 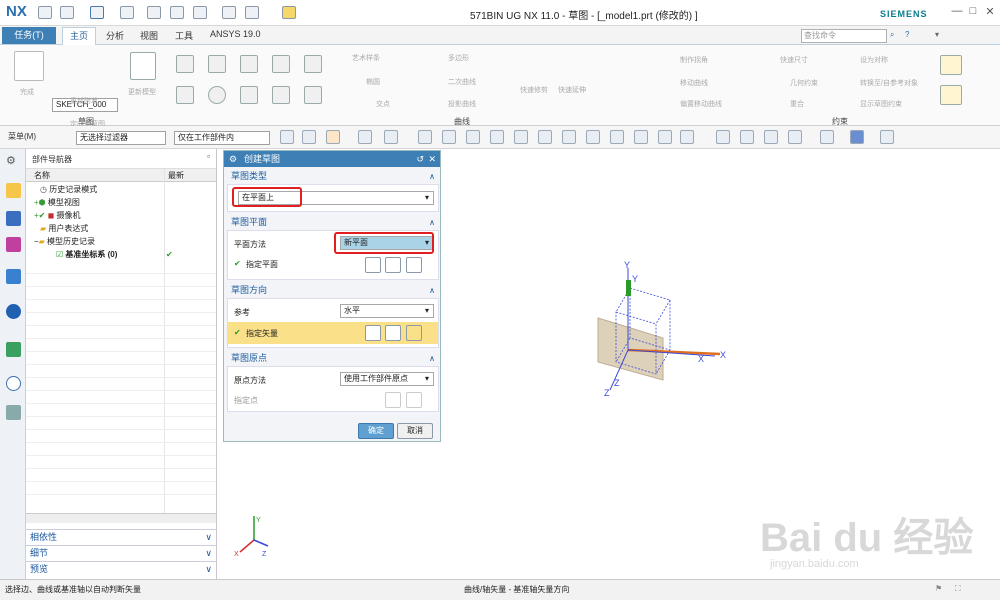 What do you see at coordinates (149, 35) in the screenshot?
I see `tab-view: 视图` at bounding box center [149, 35].